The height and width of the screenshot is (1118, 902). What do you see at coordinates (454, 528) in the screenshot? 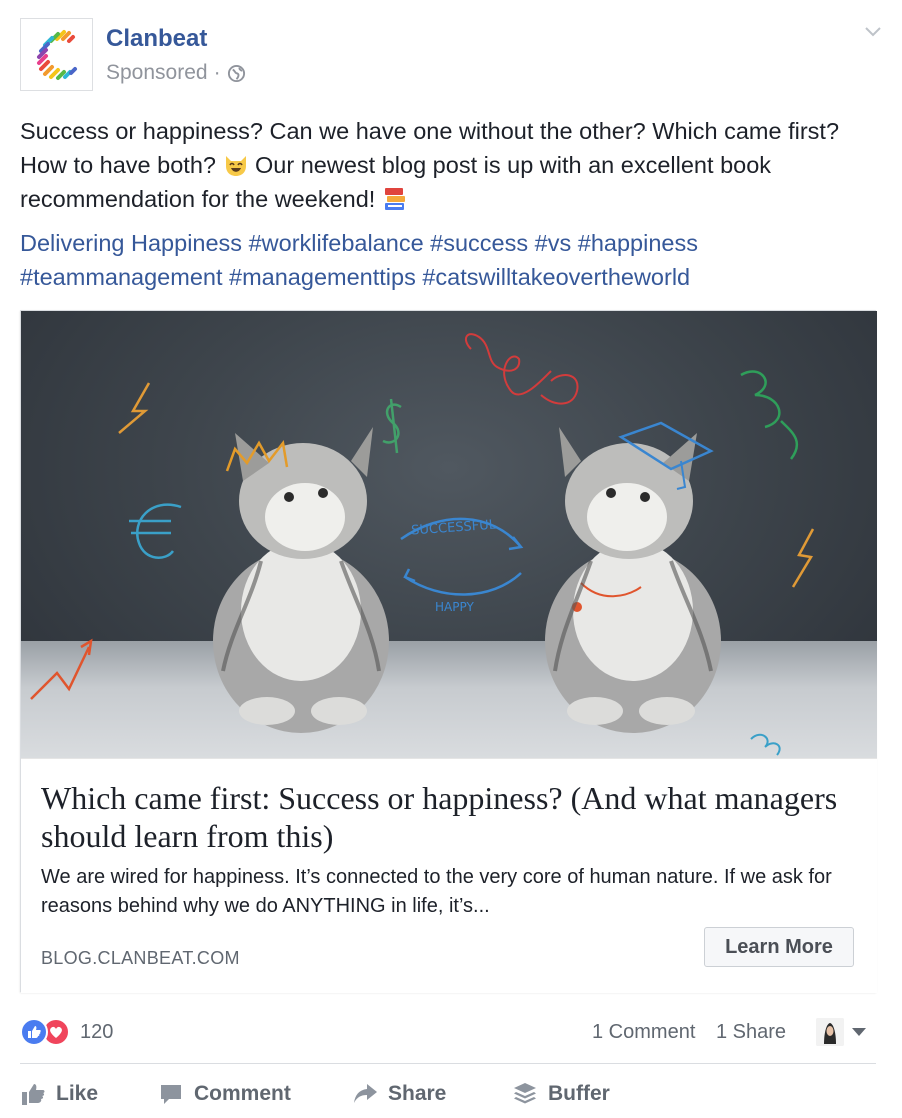
I see `doodle-text-successful: SUCCESSFUL` at bounding box center [454, 528].